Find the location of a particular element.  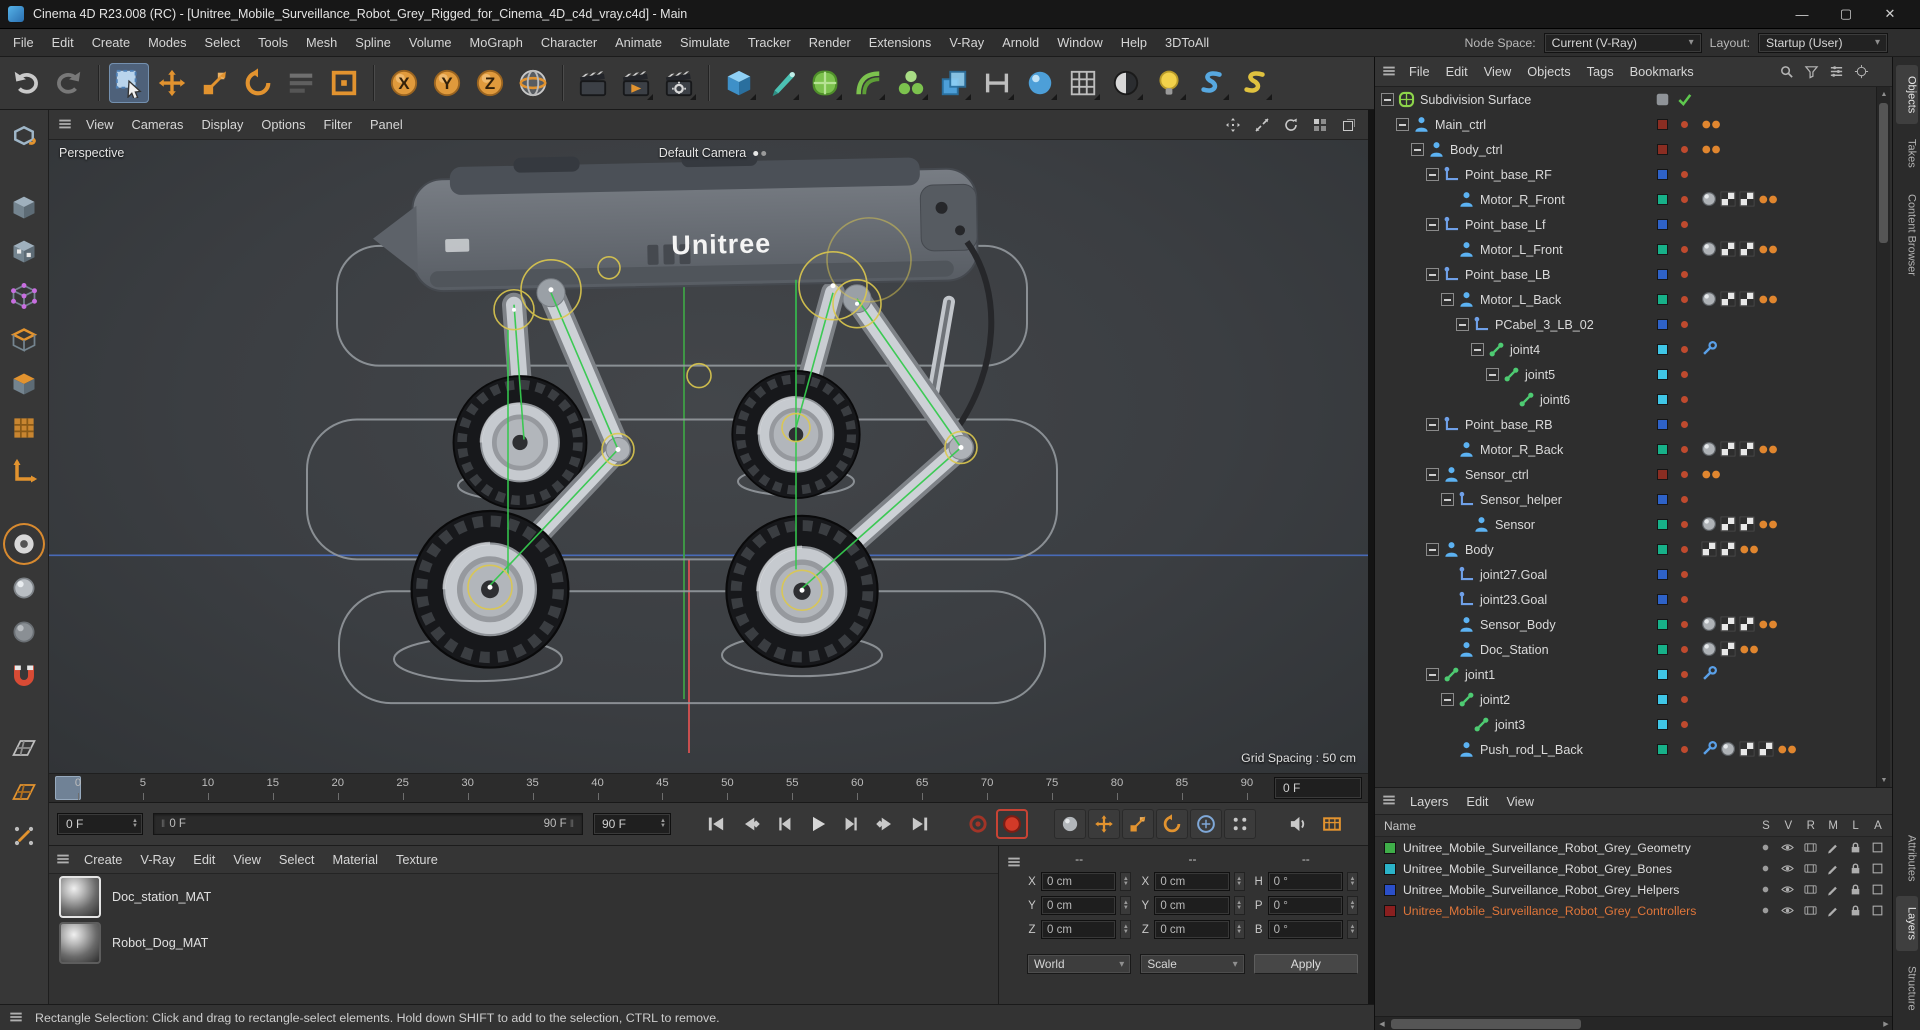

planar-workplane-button is located at coordinates (24, 792).